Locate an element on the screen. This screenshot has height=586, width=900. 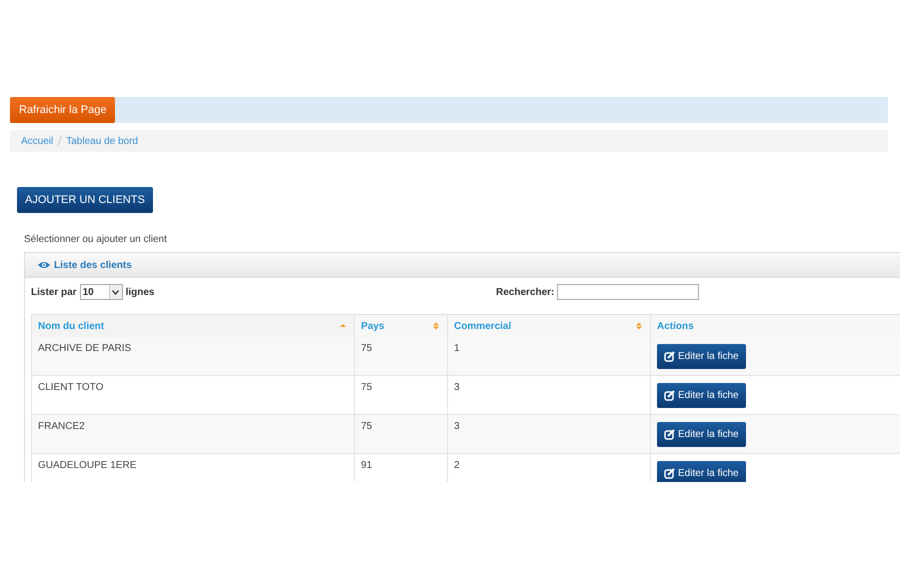
search-label: Rechercher: is located at coordinates (525, 292).